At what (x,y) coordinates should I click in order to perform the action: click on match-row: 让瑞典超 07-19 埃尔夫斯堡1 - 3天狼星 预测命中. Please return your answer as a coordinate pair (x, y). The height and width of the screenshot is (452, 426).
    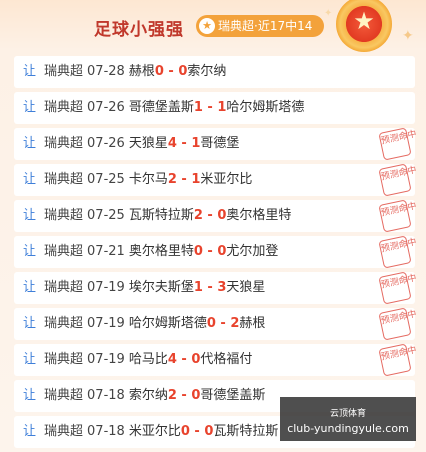
    Looking at the image, I should click on (216, 288).